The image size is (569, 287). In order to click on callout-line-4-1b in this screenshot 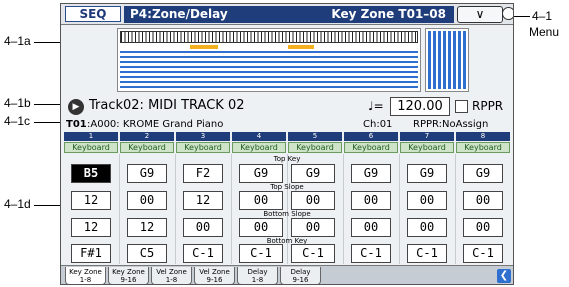, I will do `click(47, 104)`.